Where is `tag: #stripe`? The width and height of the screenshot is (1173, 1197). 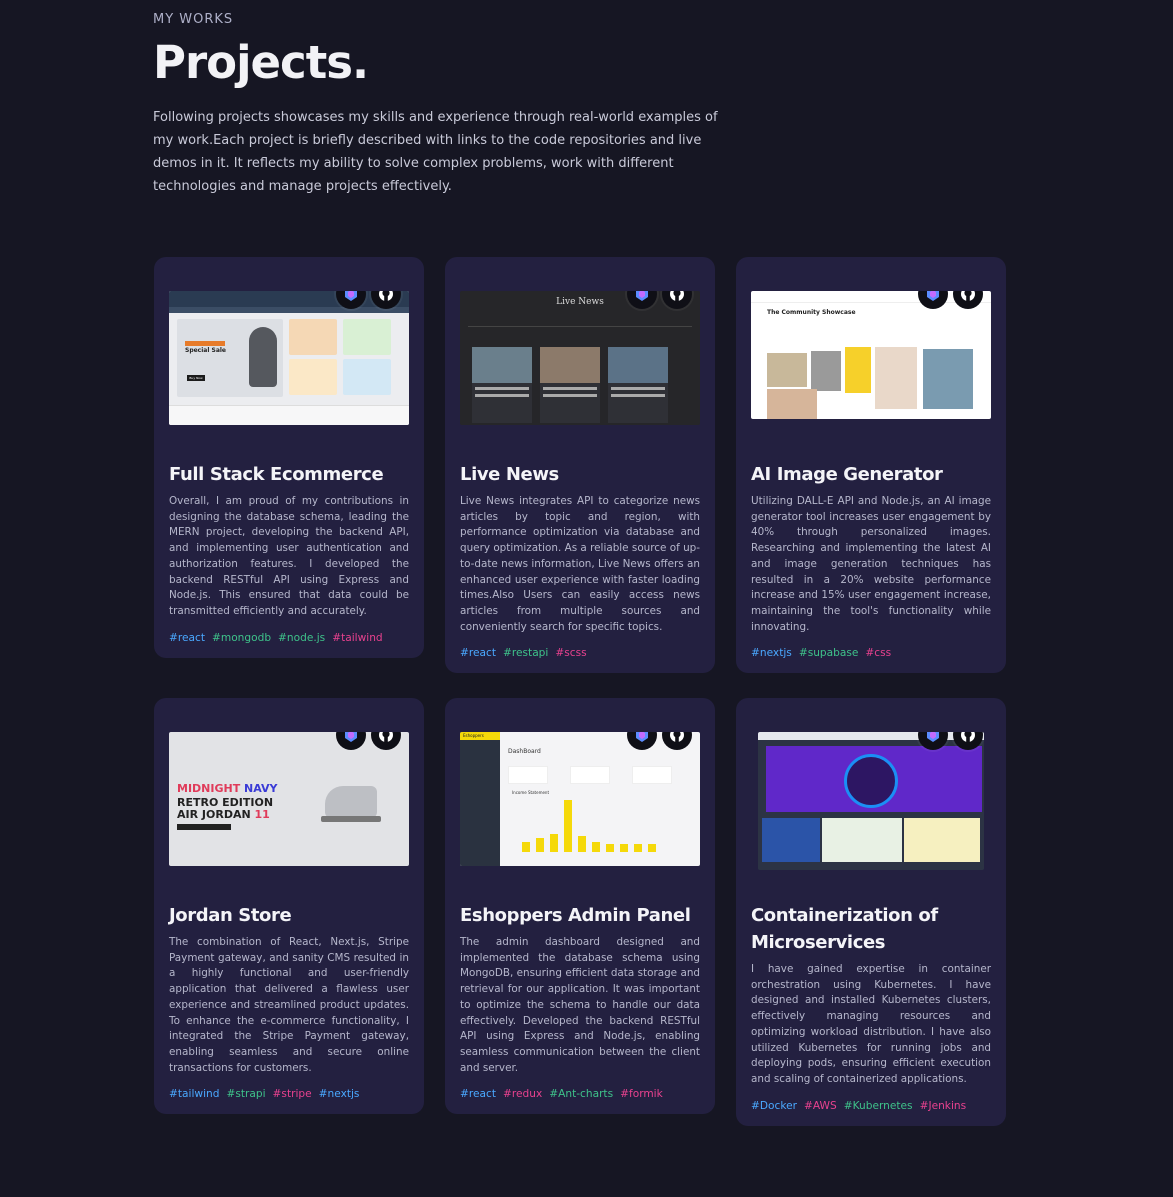
tag: #stripe is located at coordinates (292, 1094).